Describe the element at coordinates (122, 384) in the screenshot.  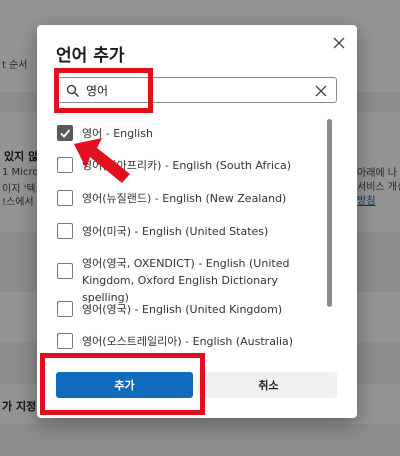
I see `add-button-highlight-box` at that location.